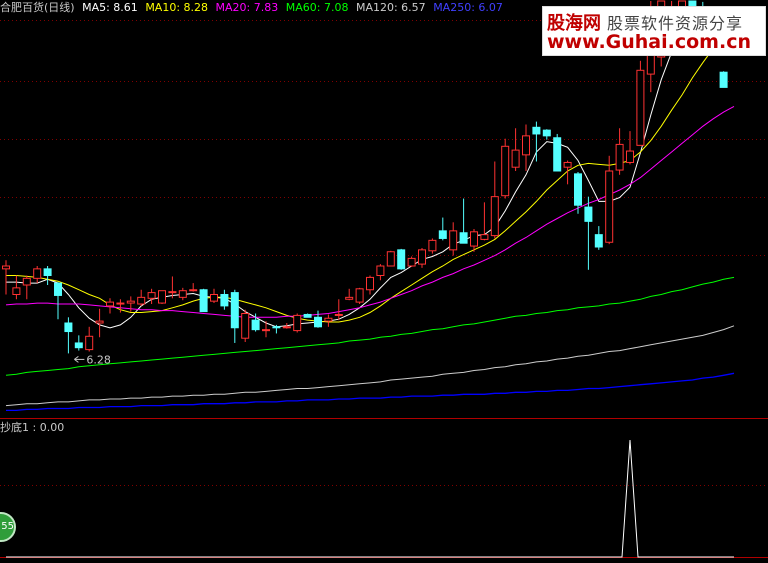 The width and height of the screenshot is (768, 563). I want to click on guhai-logo: 股海网 股票软件资源分享 www.Guhai.com.cn, so click(654, 31).